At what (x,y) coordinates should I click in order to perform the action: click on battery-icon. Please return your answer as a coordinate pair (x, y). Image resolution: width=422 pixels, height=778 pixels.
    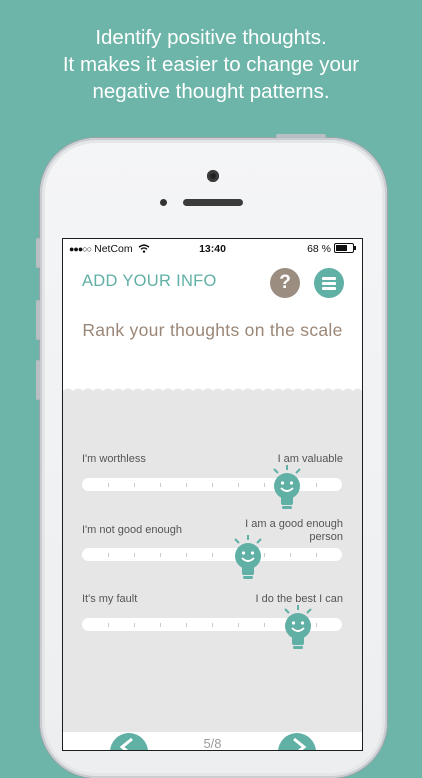
    Looking at the image, I should click on (345, 248).